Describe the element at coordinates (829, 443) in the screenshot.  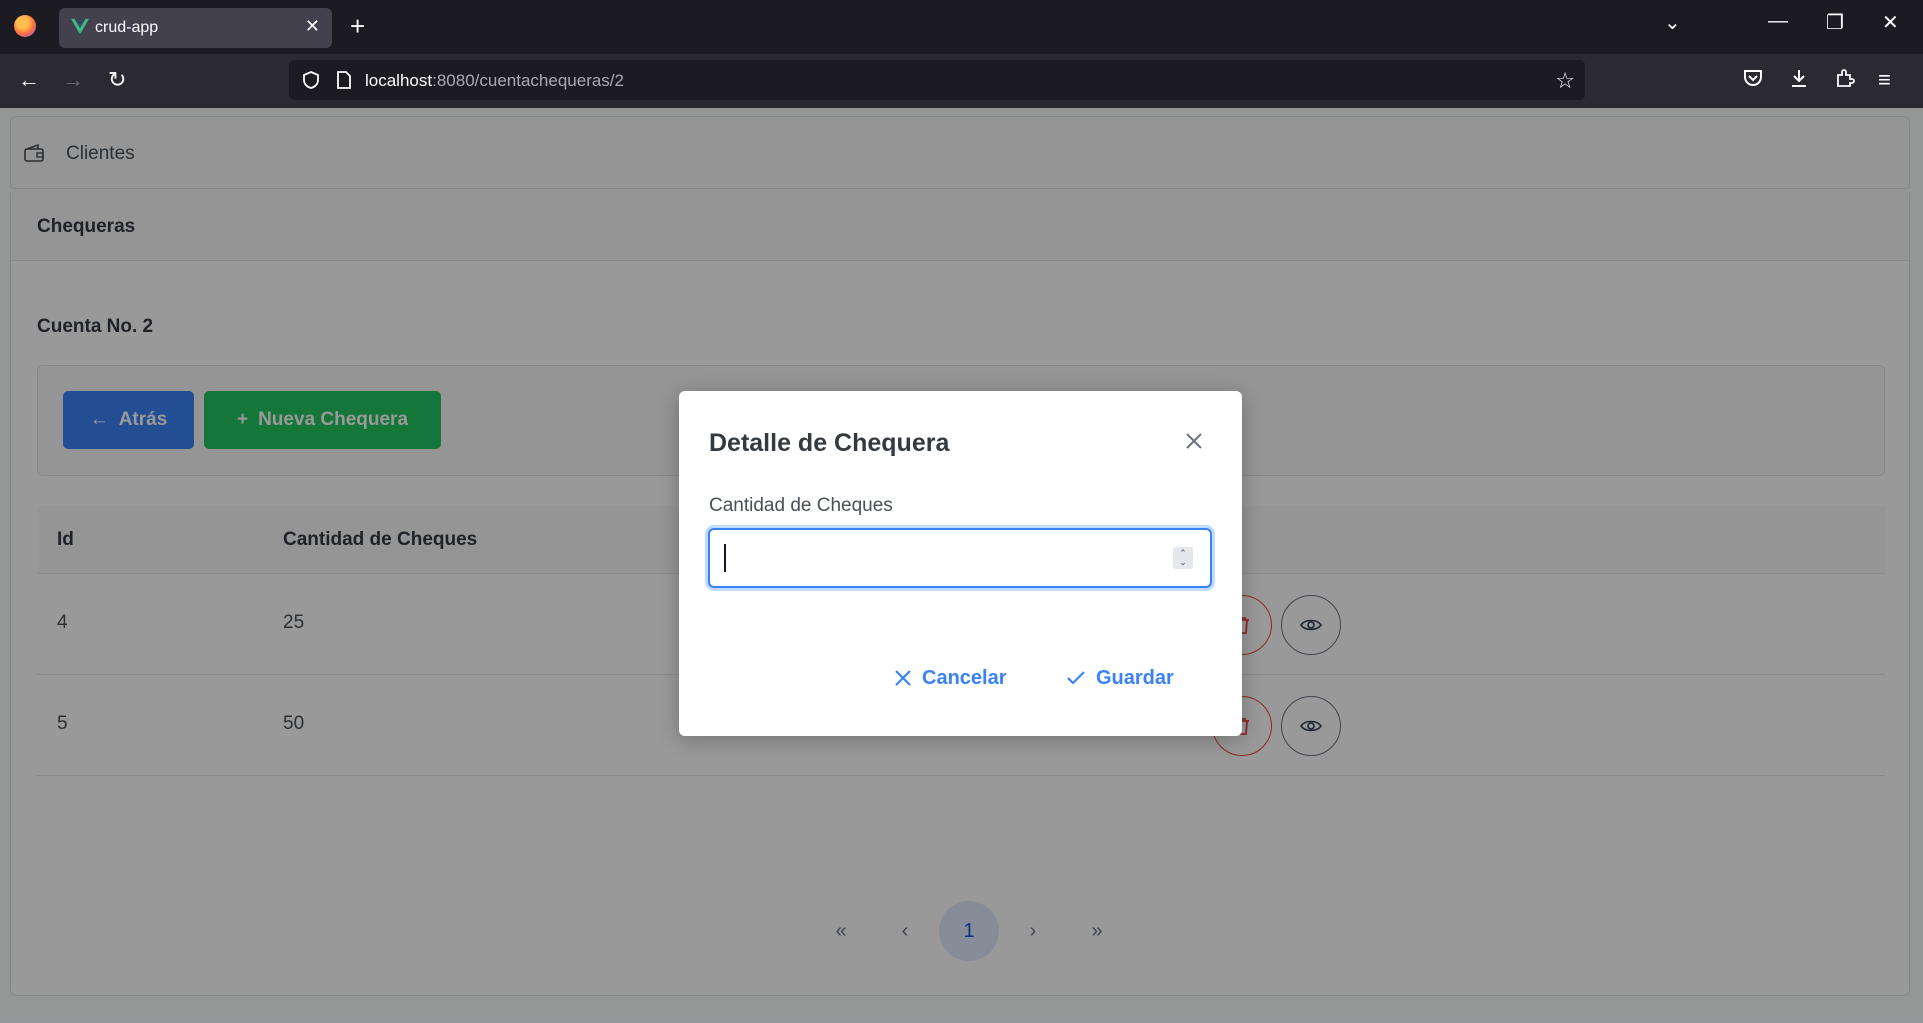
I see `dialog-title: Detalle de Chequera` at that location.